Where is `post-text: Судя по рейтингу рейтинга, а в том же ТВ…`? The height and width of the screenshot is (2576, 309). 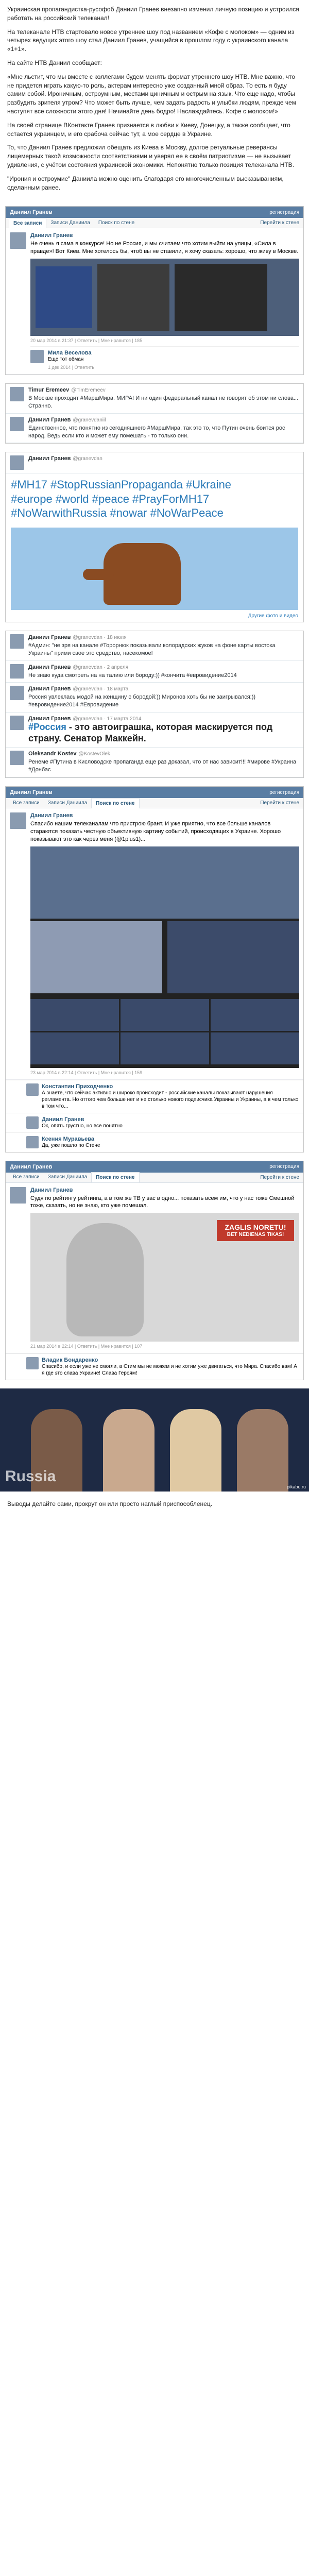 post-text: Судя по рейтингу рейтинга, а в том же ТВ… is located at coordinates (163, 1202).